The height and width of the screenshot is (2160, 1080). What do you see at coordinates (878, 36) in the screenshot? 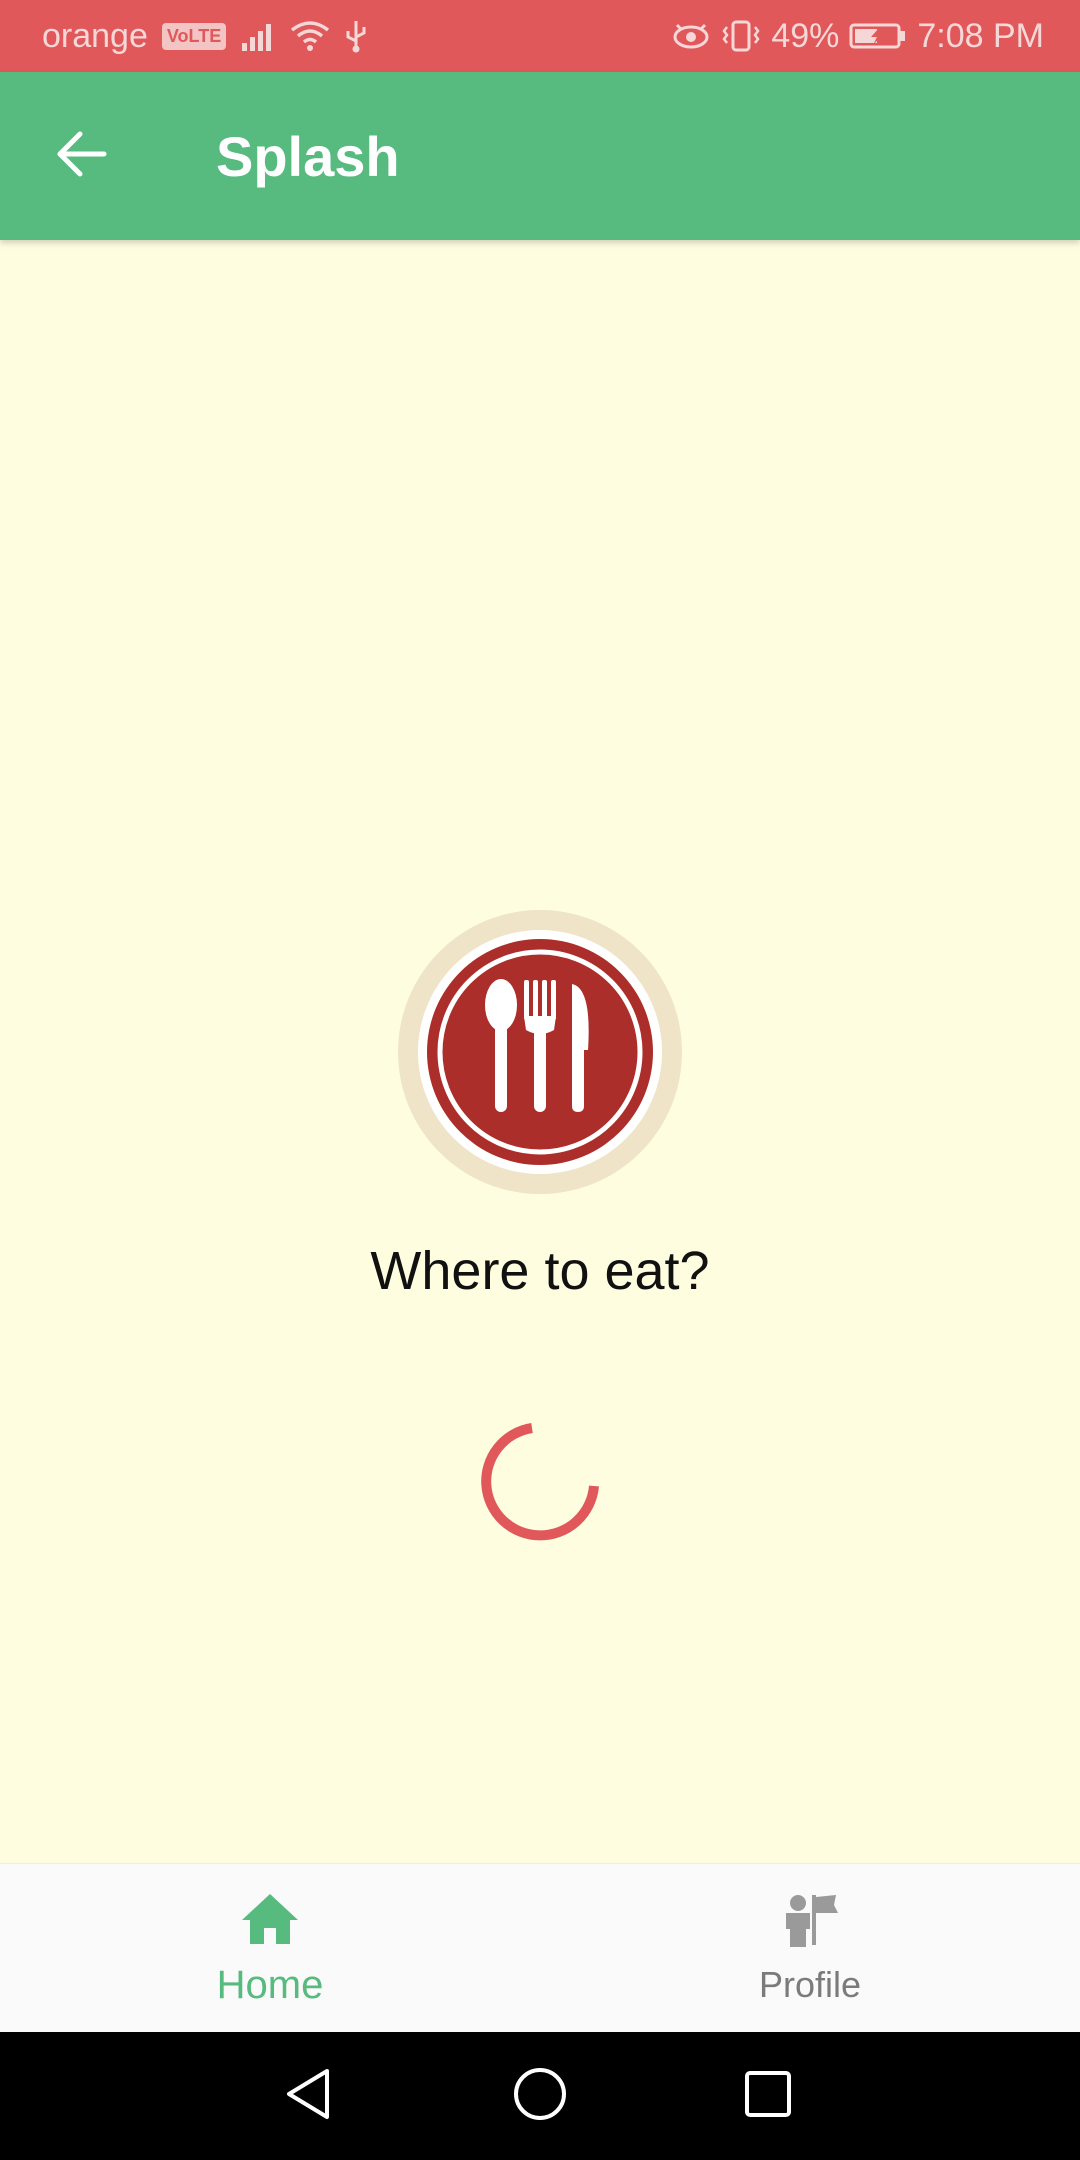
I see `battery-charging-icon` at bounding box center [878, 36].